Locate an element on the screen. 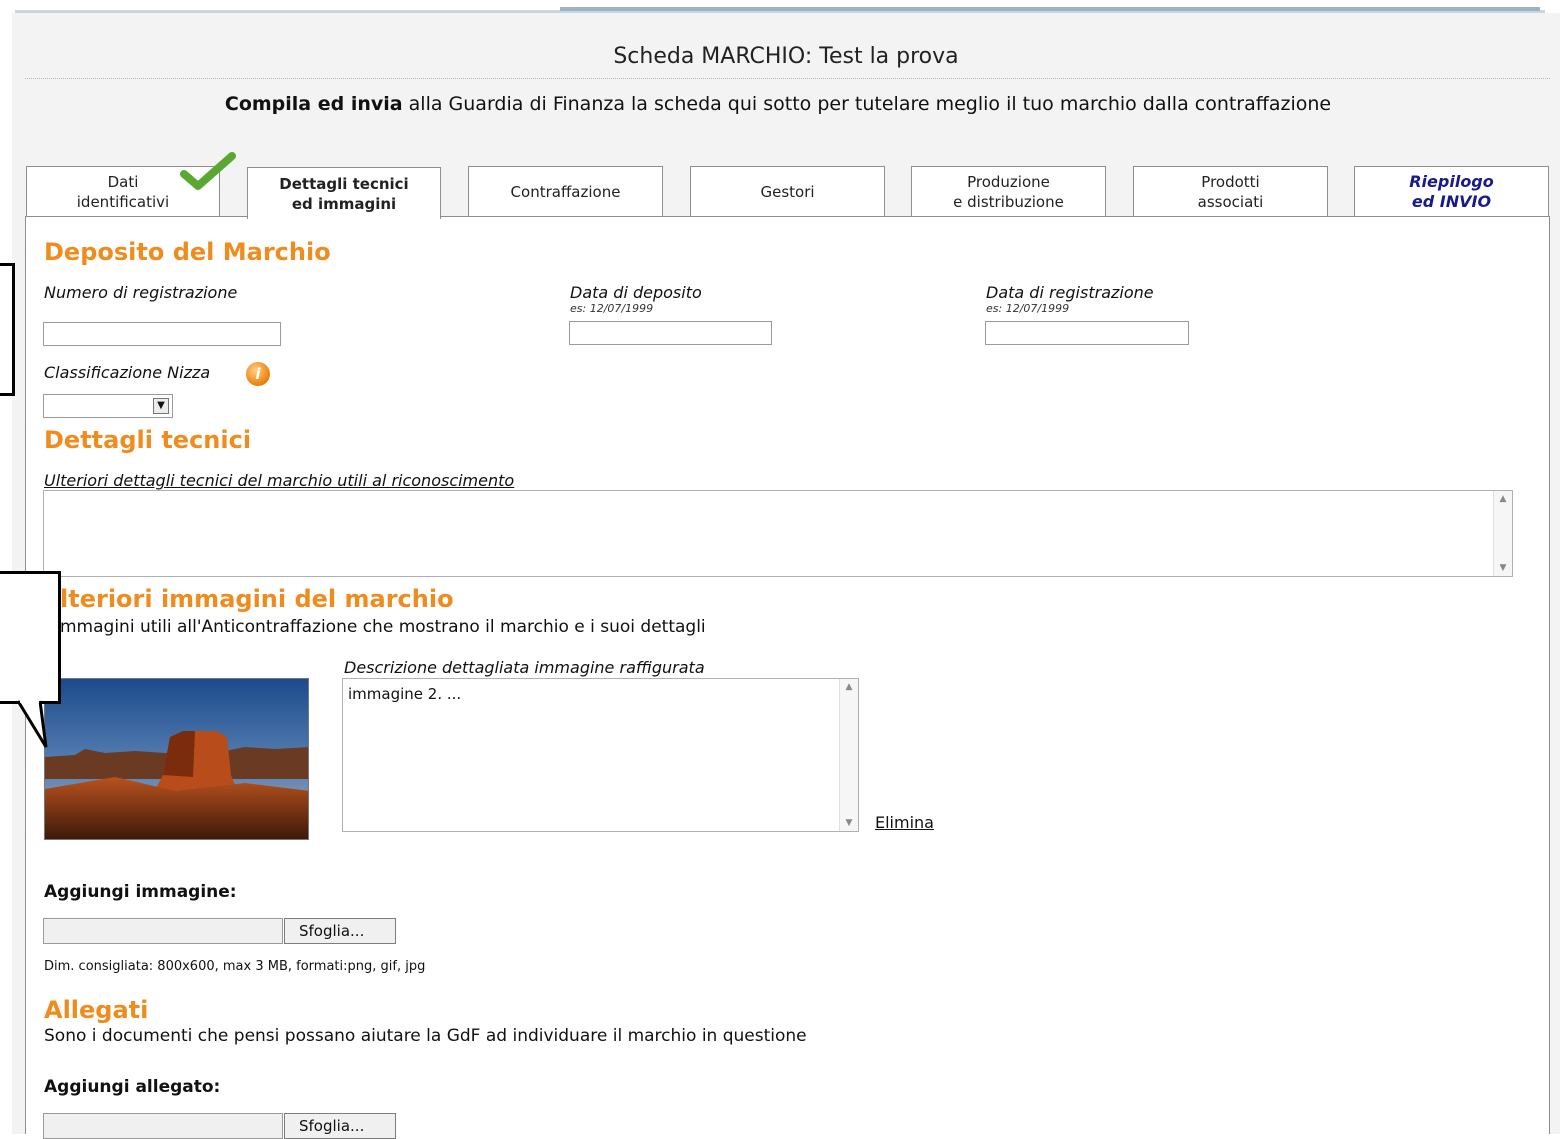 This screenshot has width=1560, height=1139. tab-produzione: Produzione e distribuzione is located at coordinates (1008, 191).